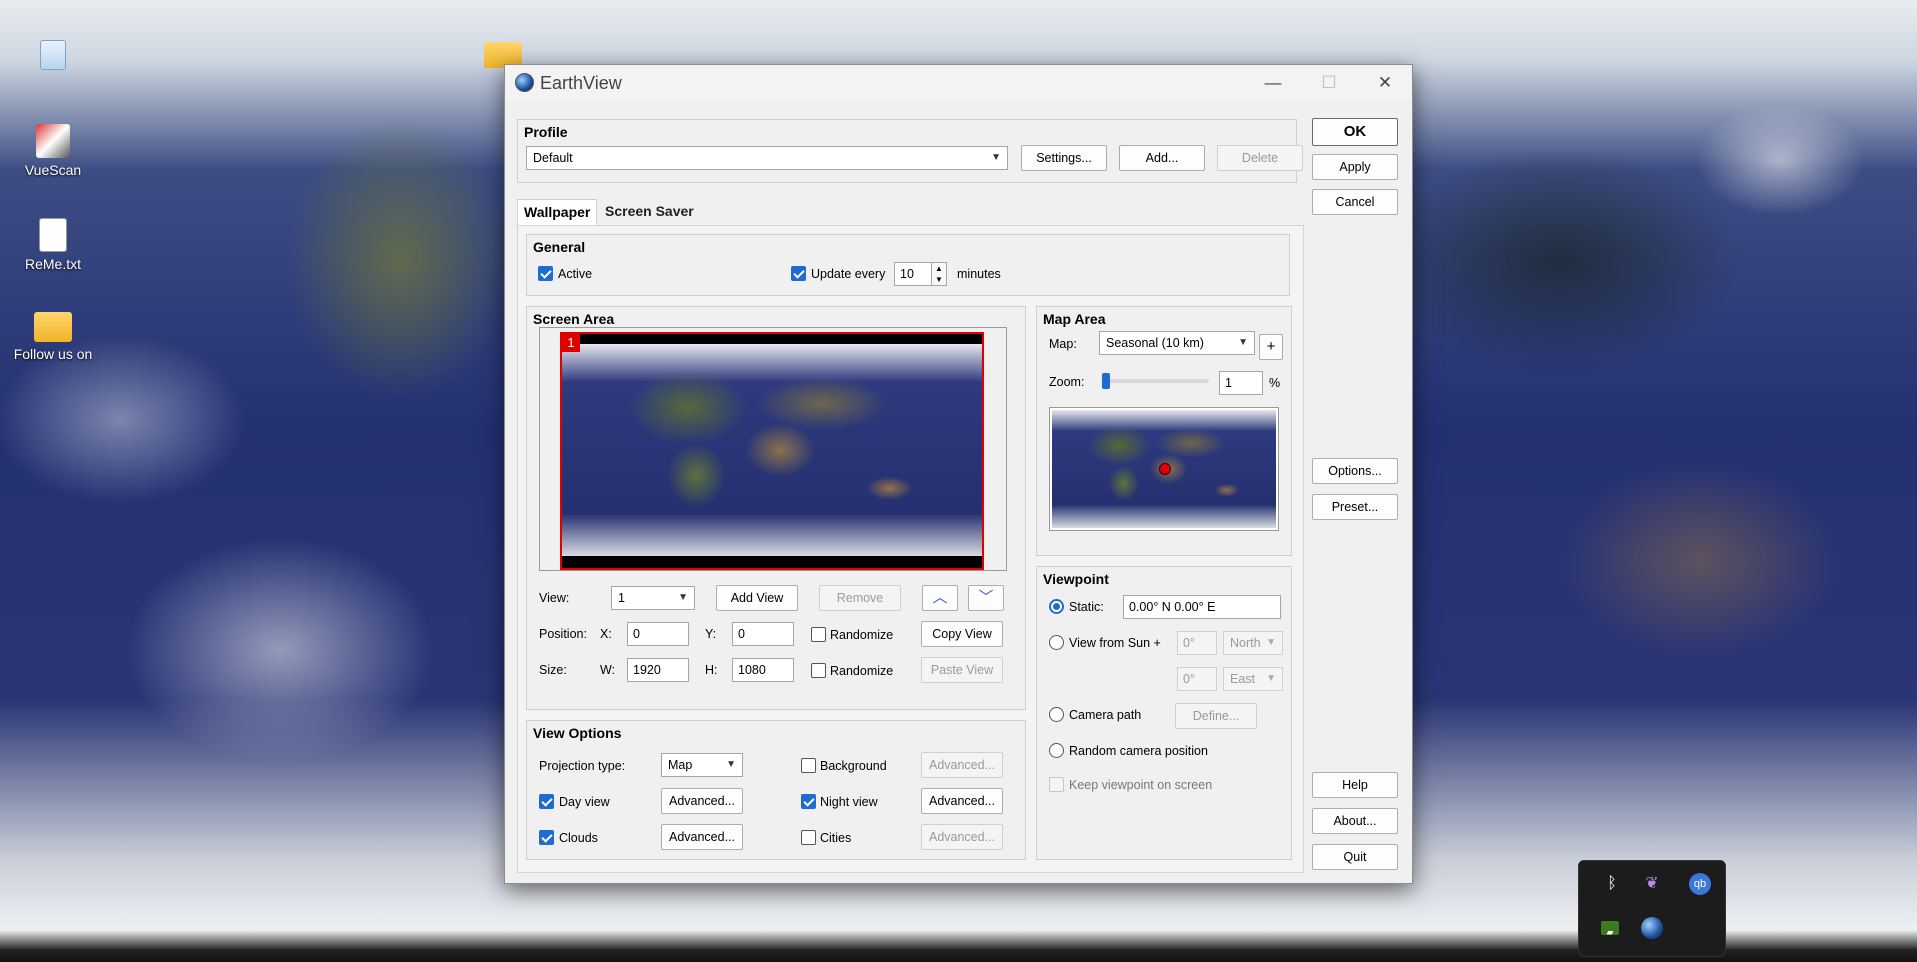 Image resolution: width=1917 pixels, height=962 pixels. I want to click on view-select: 1 ▼, so click(653, 598).